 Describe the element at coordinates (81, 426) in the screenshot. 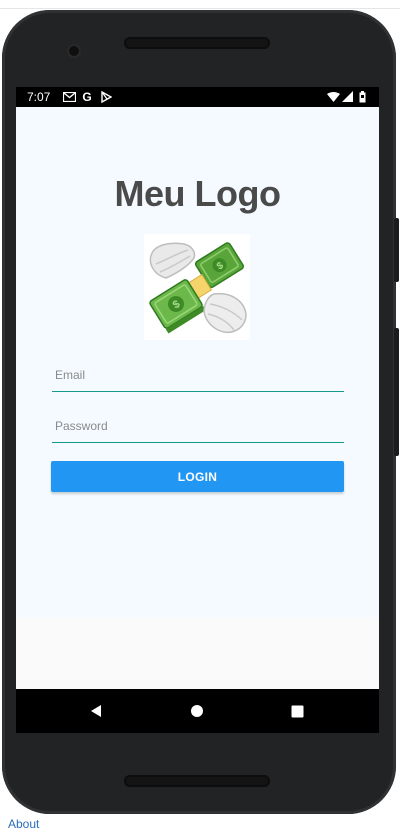

I see `password-placeholder: Password` at that location.